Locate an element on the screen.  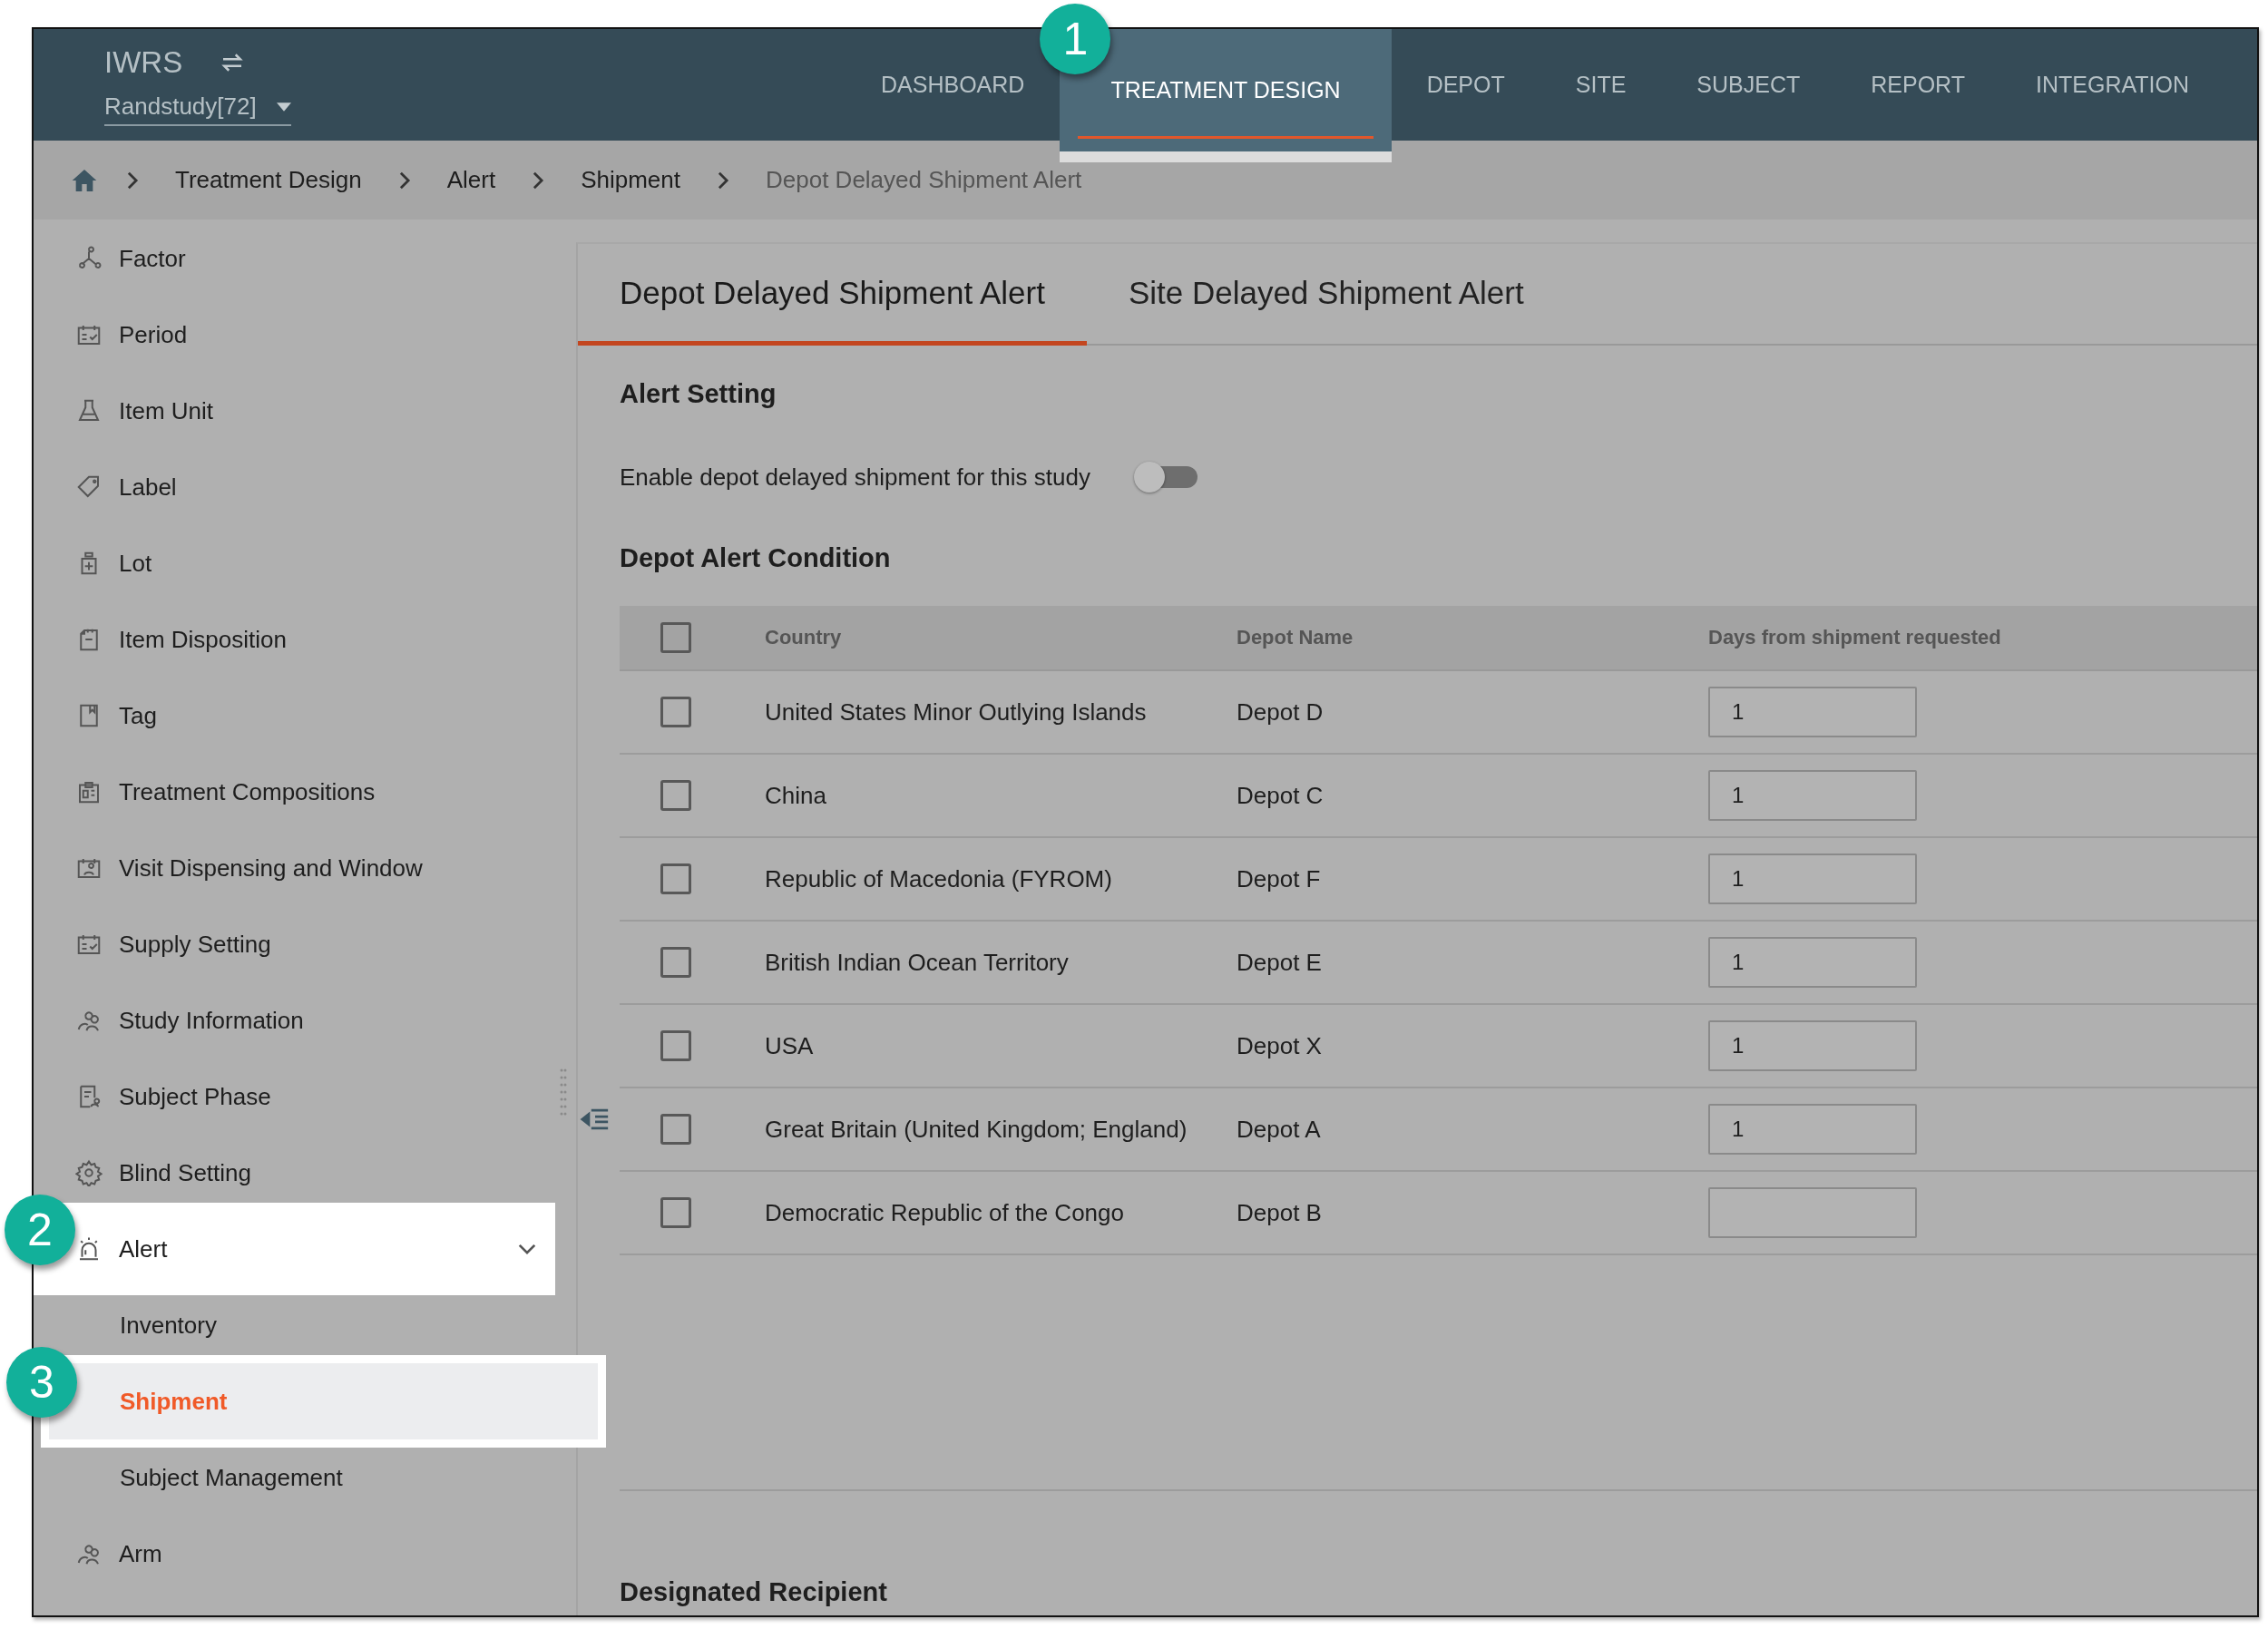
table-cell: Depot C is located at coordinates (1280, 795).